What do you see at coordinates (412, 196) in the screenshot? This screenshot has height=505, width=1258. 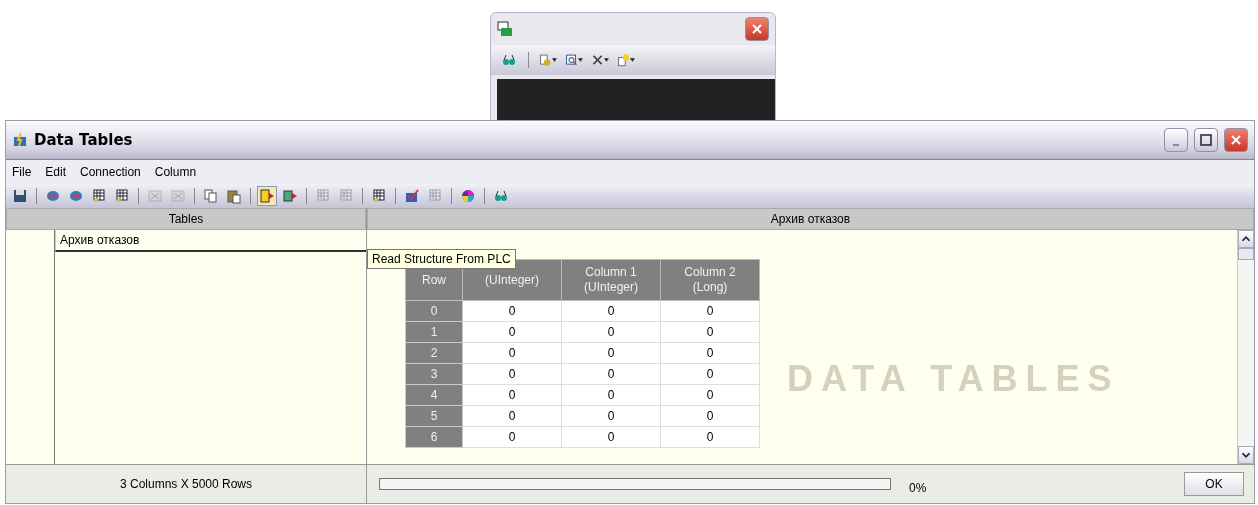 I see `checkmark-box-icon` at bounding box center [412, 196].